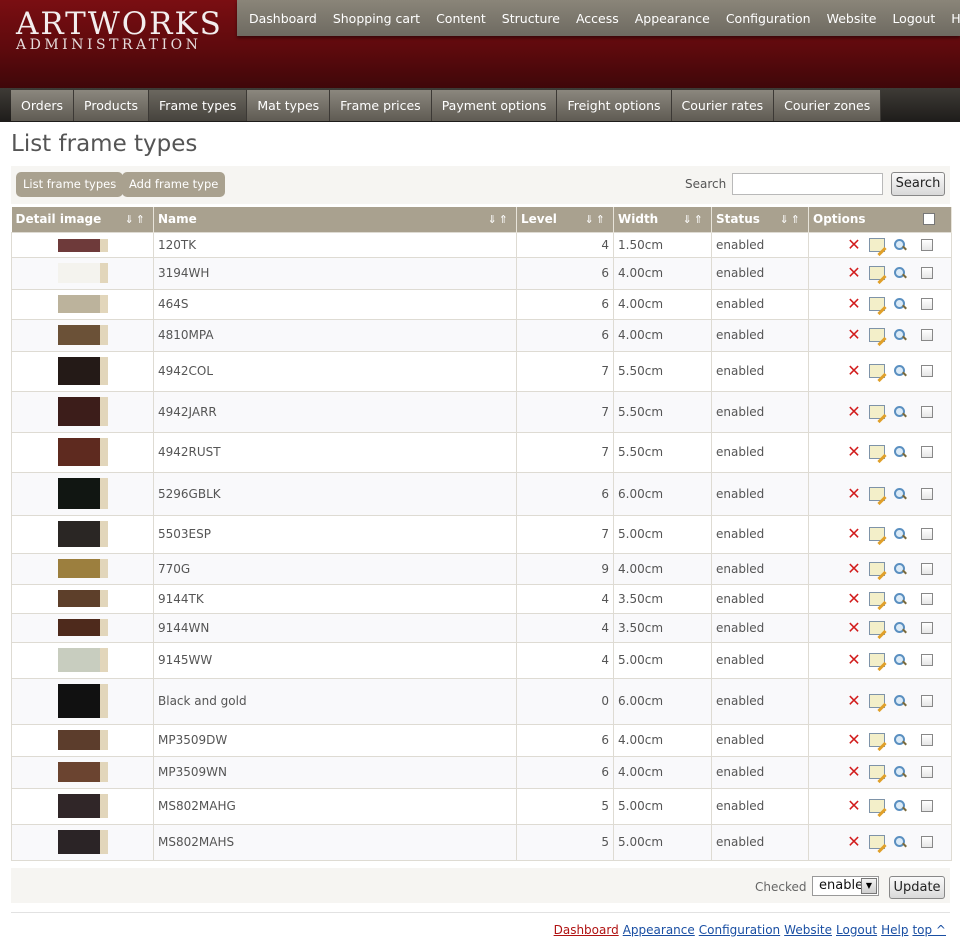 The height and width of the screenshot is (945, 960). What do you see at coordinates (662, 219) in the screenshot?
I see `header-width: Width ⇓⇑` at bounding box center [662, 219].